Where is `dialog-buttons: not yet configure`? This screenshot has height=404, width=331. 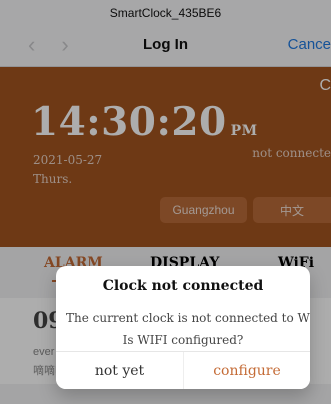
dialog-buttons: not yet configure is located at coordinates (183, 370).